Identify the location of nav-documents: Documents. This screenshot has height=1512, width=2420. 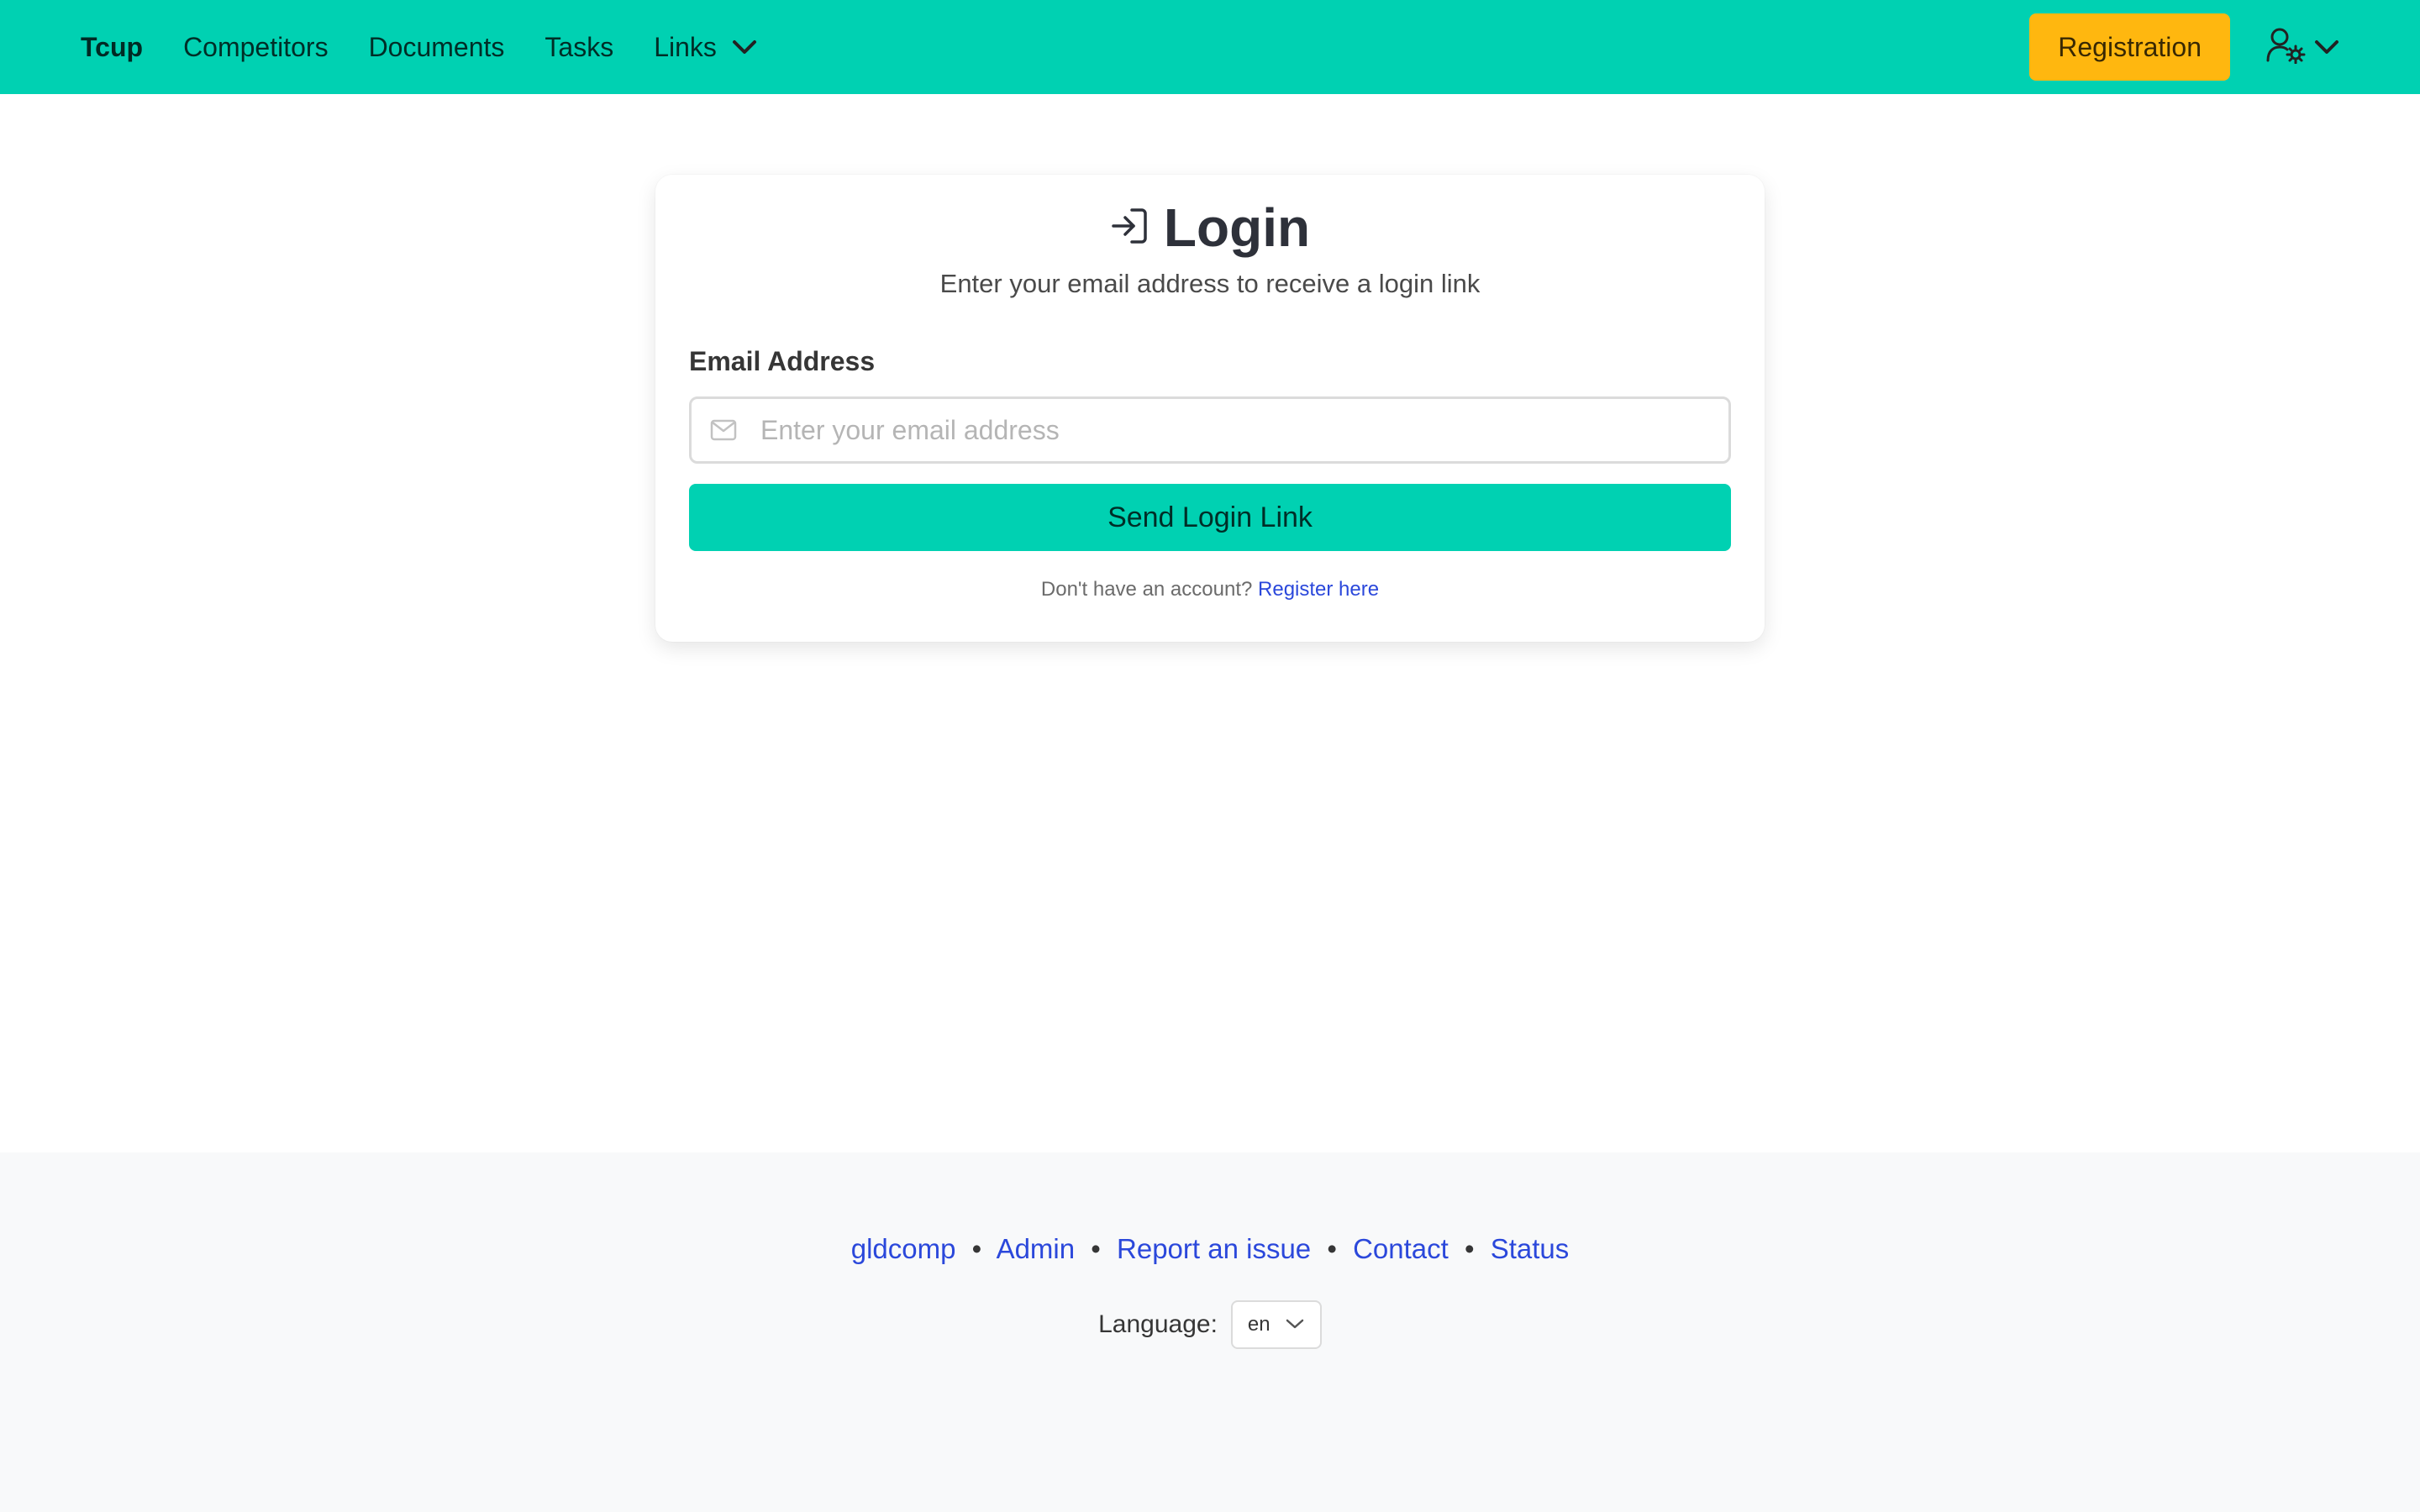
(437, 47).